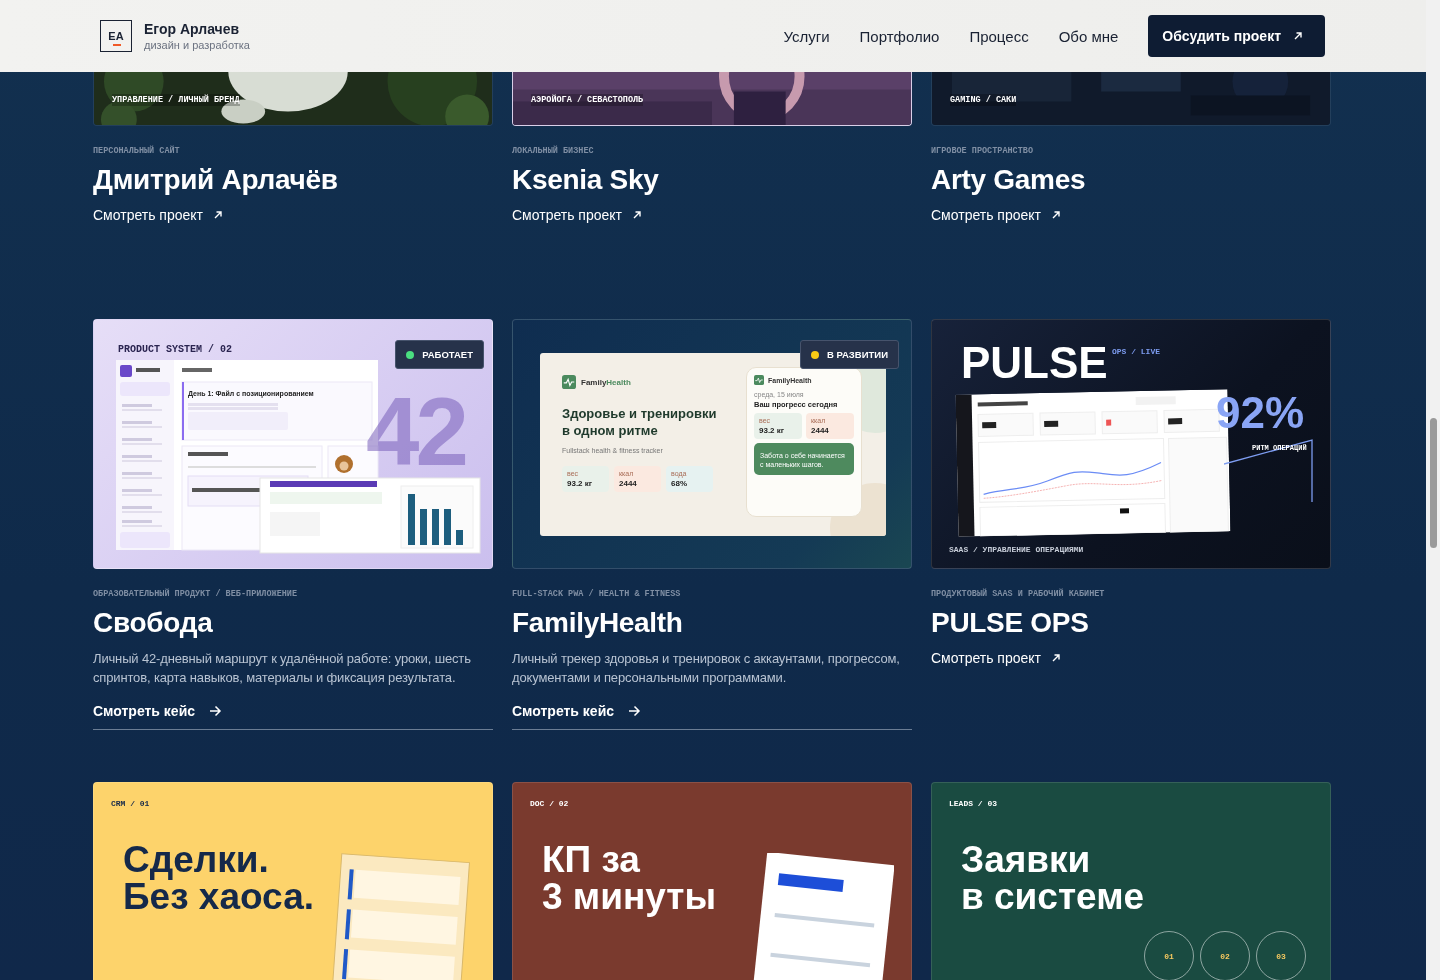 This screenshot has height=980, width=1440. What do you see at coordinates (1016, 549) in the screenshot?
I see `preview-tag: SAAS / УПРАВЛЕНИЕ ОПЕРАЦИЯМИ` at bounding box center [1016, 549].